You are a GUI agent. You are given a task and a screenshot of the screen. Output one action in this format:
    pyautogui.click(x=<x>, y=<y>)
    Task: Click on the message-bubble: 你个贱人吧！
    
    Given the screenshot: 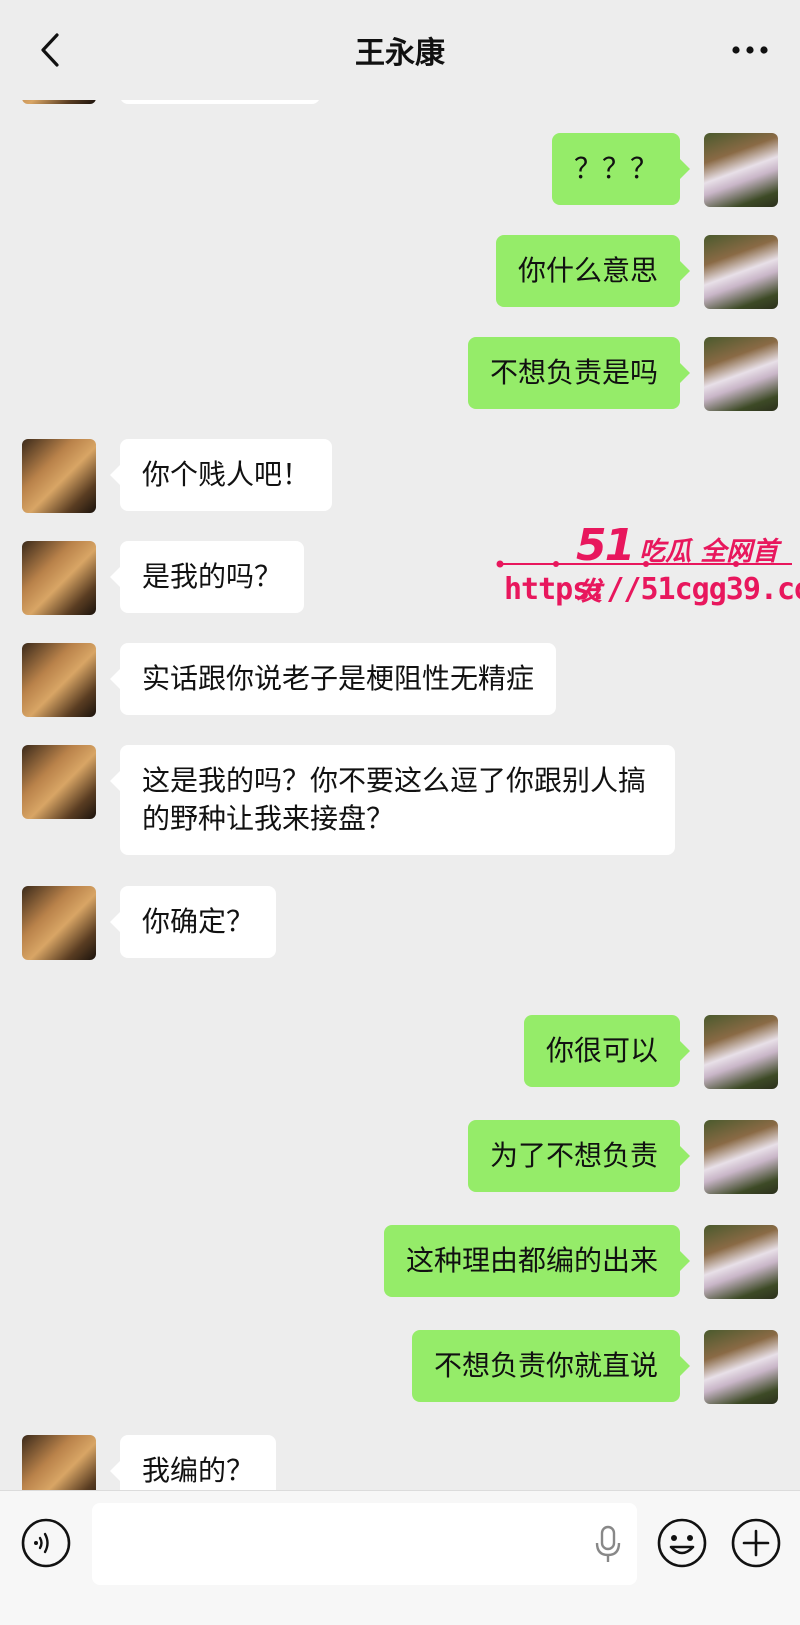 What is the action you would take?
    pyautogui.click(x=221, y=475)
    